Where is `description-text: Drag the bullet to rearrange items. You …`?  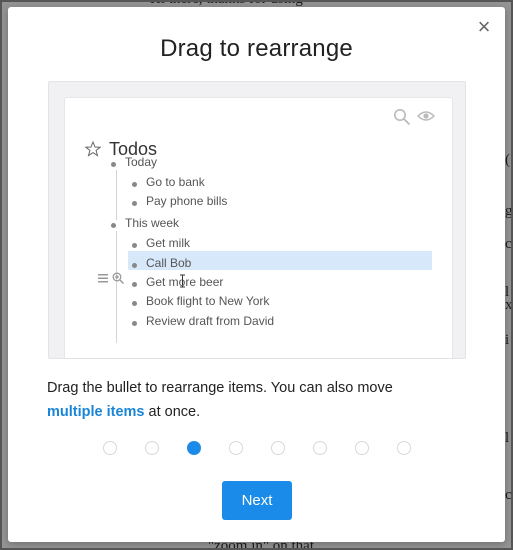 description-text: Drag the bullet to rearrange items. You … is located at coordinates (257, 400).